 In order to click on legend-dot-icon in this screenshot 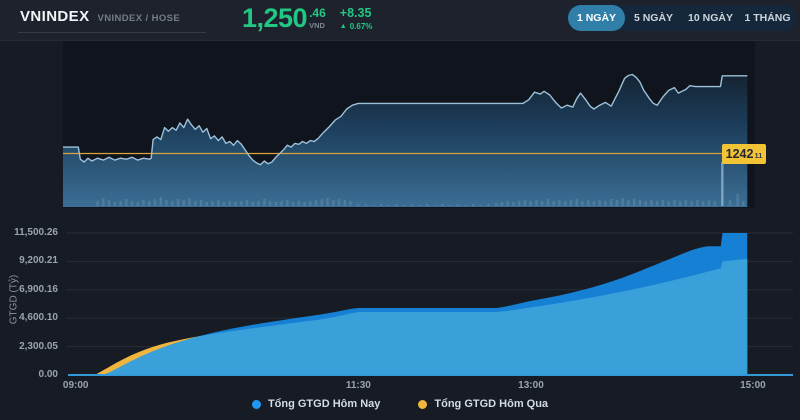, I will do `click(423, 404)`.